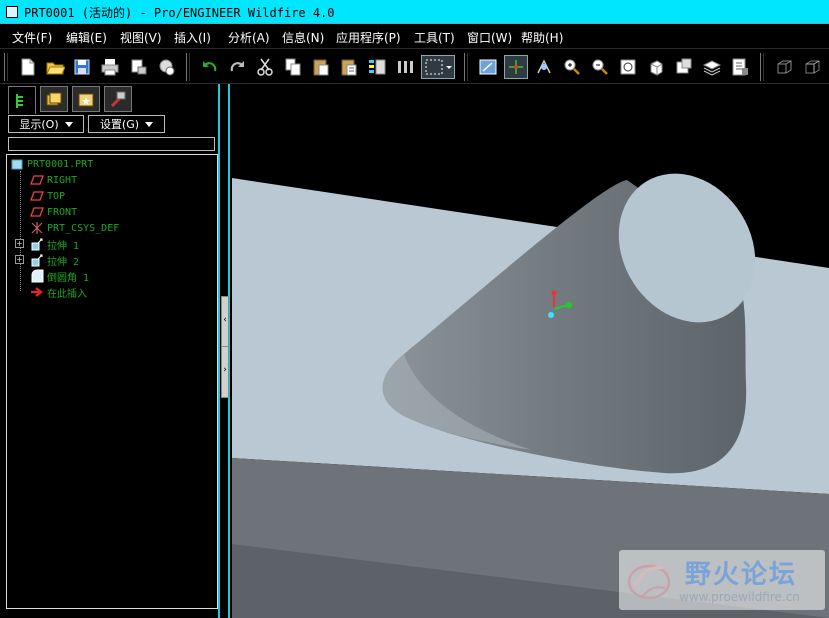  Describe the element at coordinates (63, 262) in the screenshot. I see `tree-item-label: 拉伸 2` at that location.